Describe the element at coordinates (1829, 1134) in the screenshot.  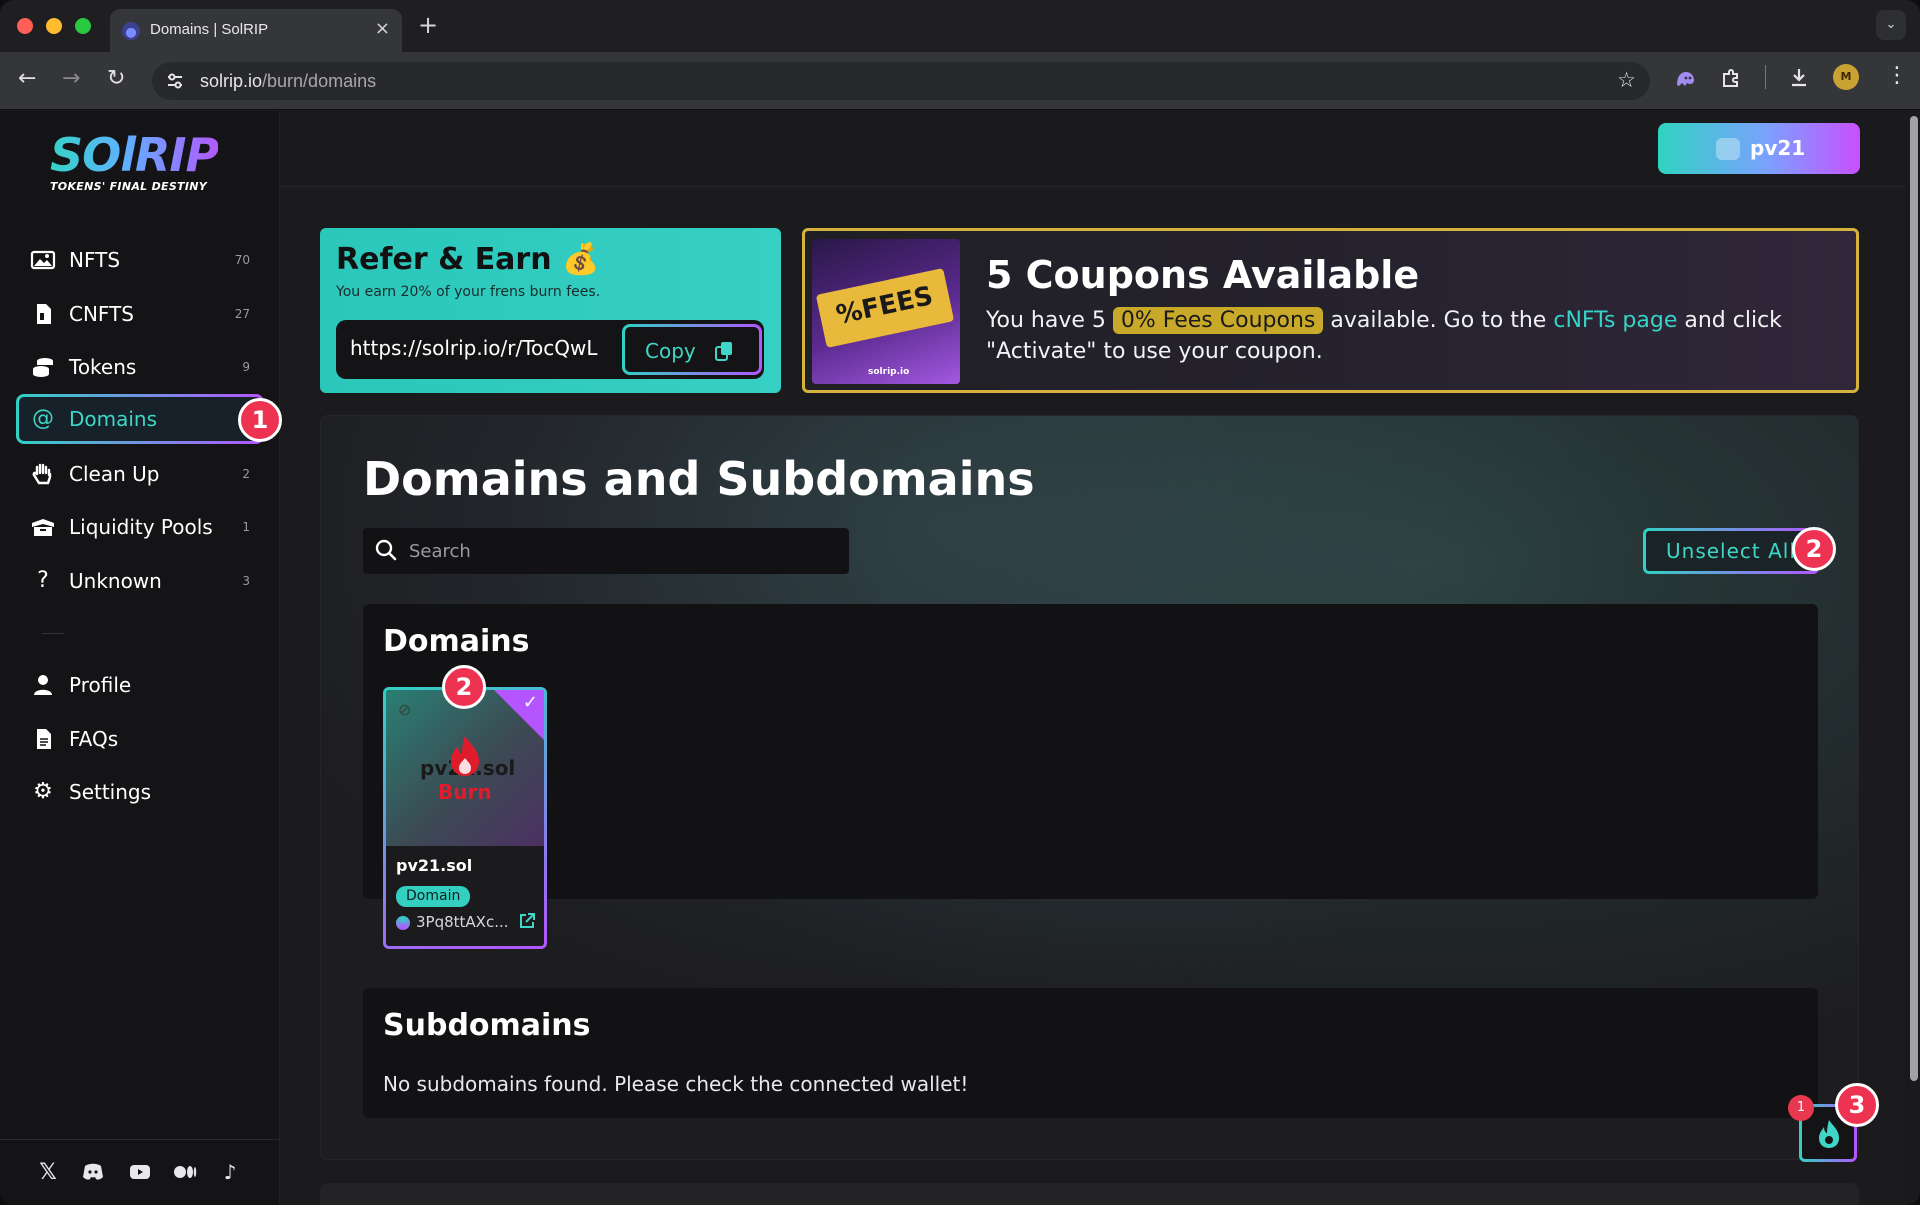
I see `burn-flame-icon` at that location.